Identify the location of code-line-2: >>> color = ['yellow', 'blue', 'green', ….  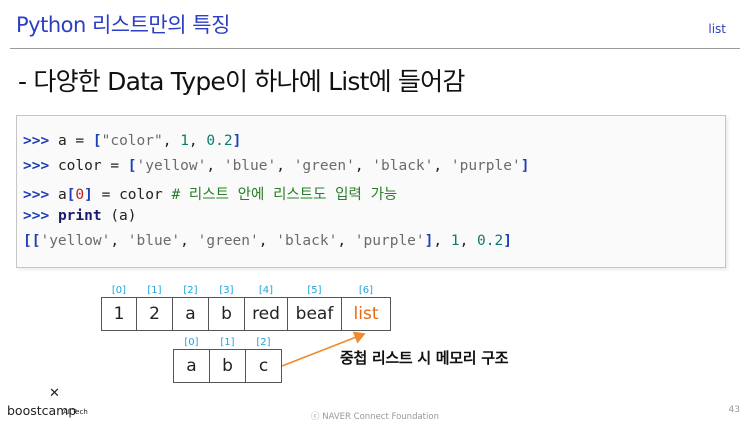
(276, 166).